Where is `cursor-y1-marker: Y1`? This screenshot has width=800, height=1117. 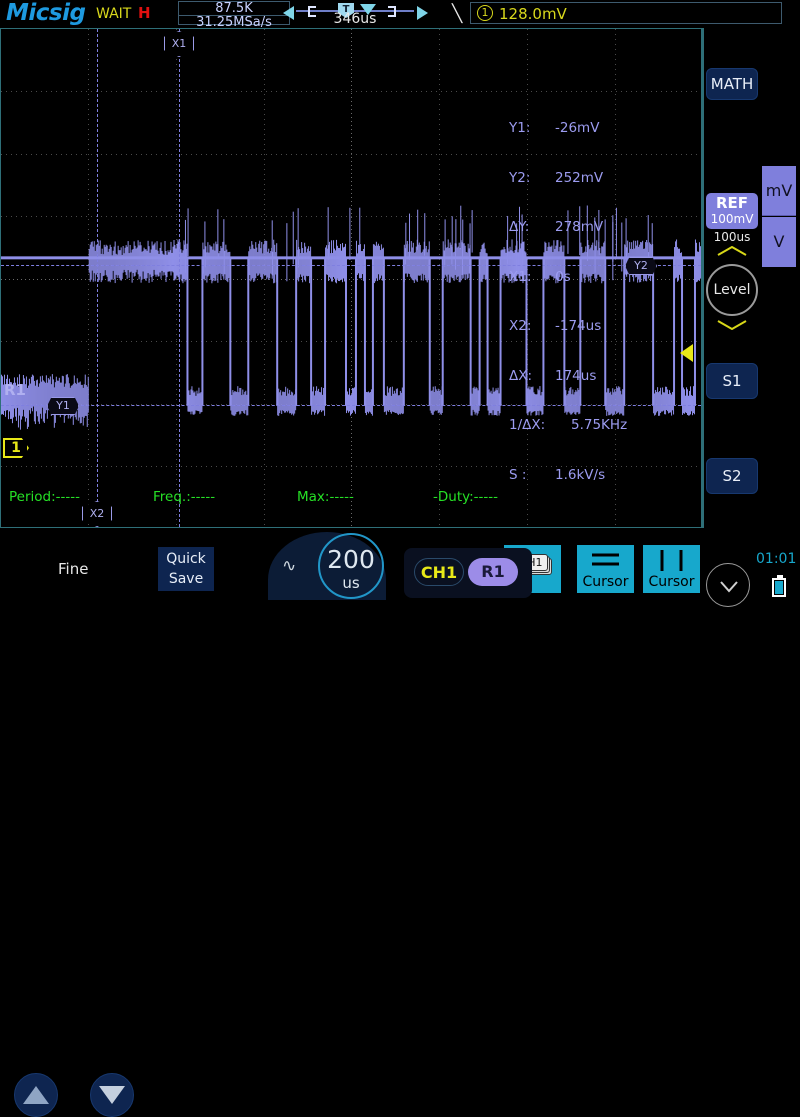
cursor-y1-marker: Y1 is located at coordinates (63, 406).